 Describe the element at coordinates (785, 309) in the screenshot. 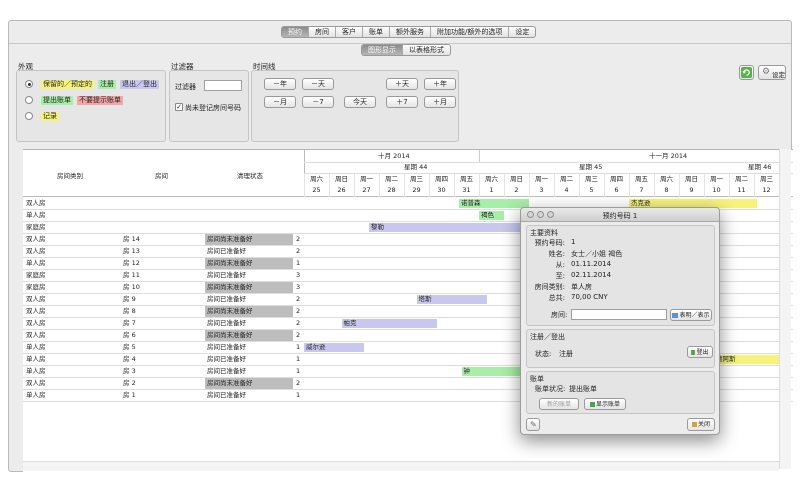

I see `vertical-scrollbar` at that location.